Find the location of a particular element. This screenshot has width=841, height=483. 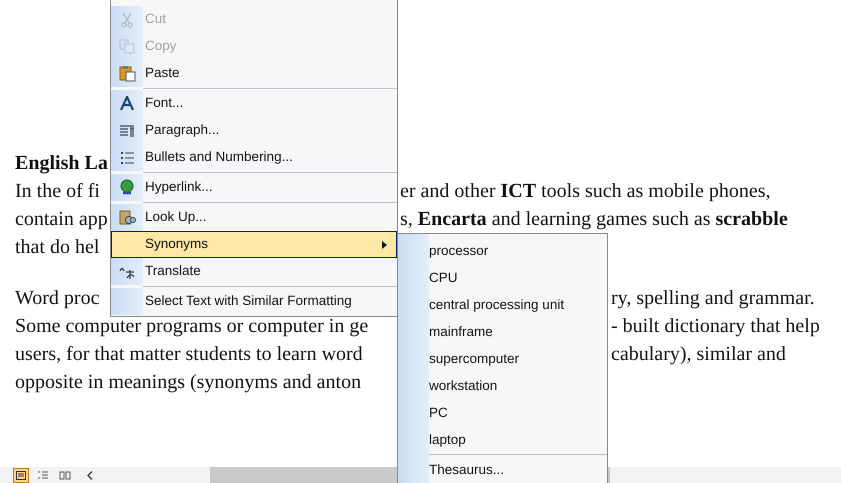

body-text: er and other ICT tools such as mobile phones, is located at coordinates (585, 191).